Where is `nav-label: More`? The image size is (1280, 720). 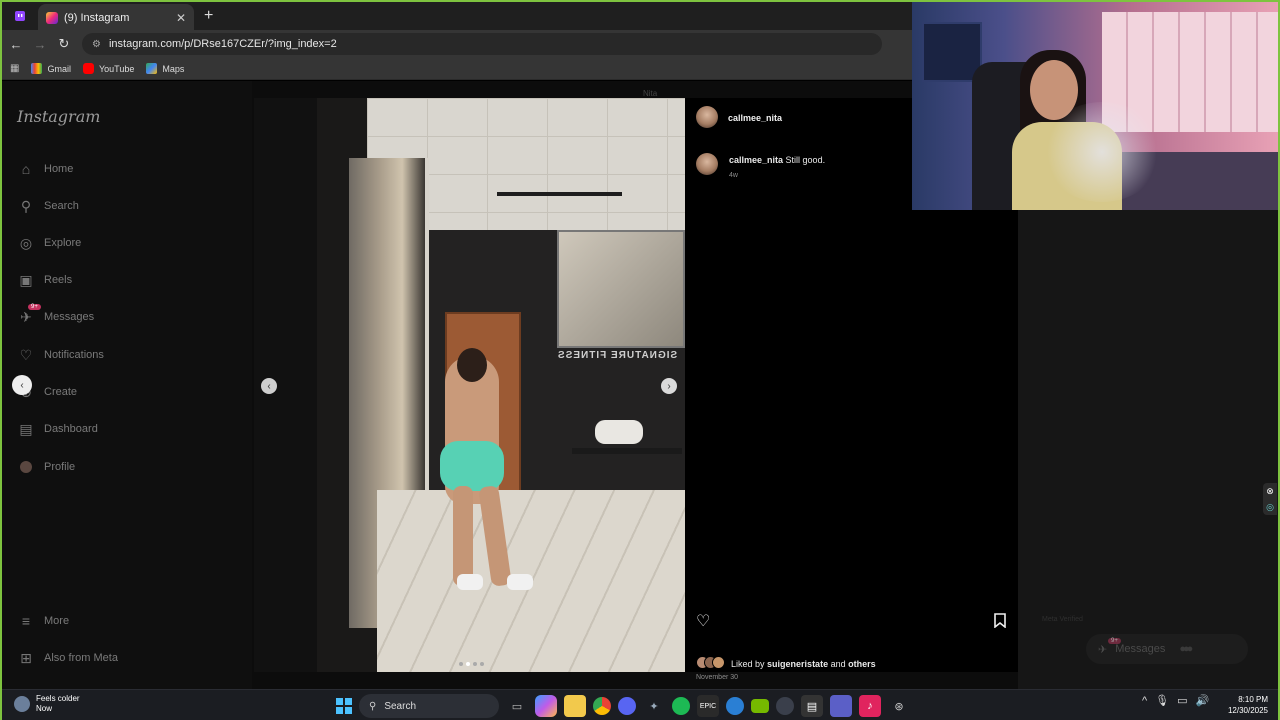
nav-label: More is located at coordinates (57, 621).